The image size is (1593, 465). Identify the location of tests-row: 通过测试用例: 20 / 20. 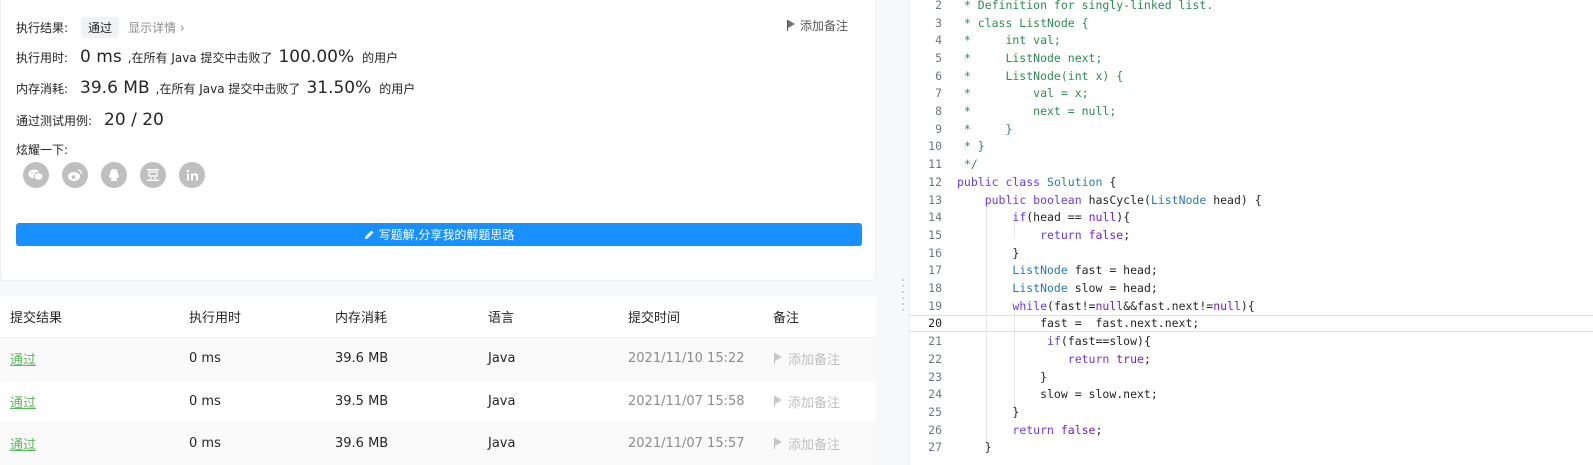
(93, 120).